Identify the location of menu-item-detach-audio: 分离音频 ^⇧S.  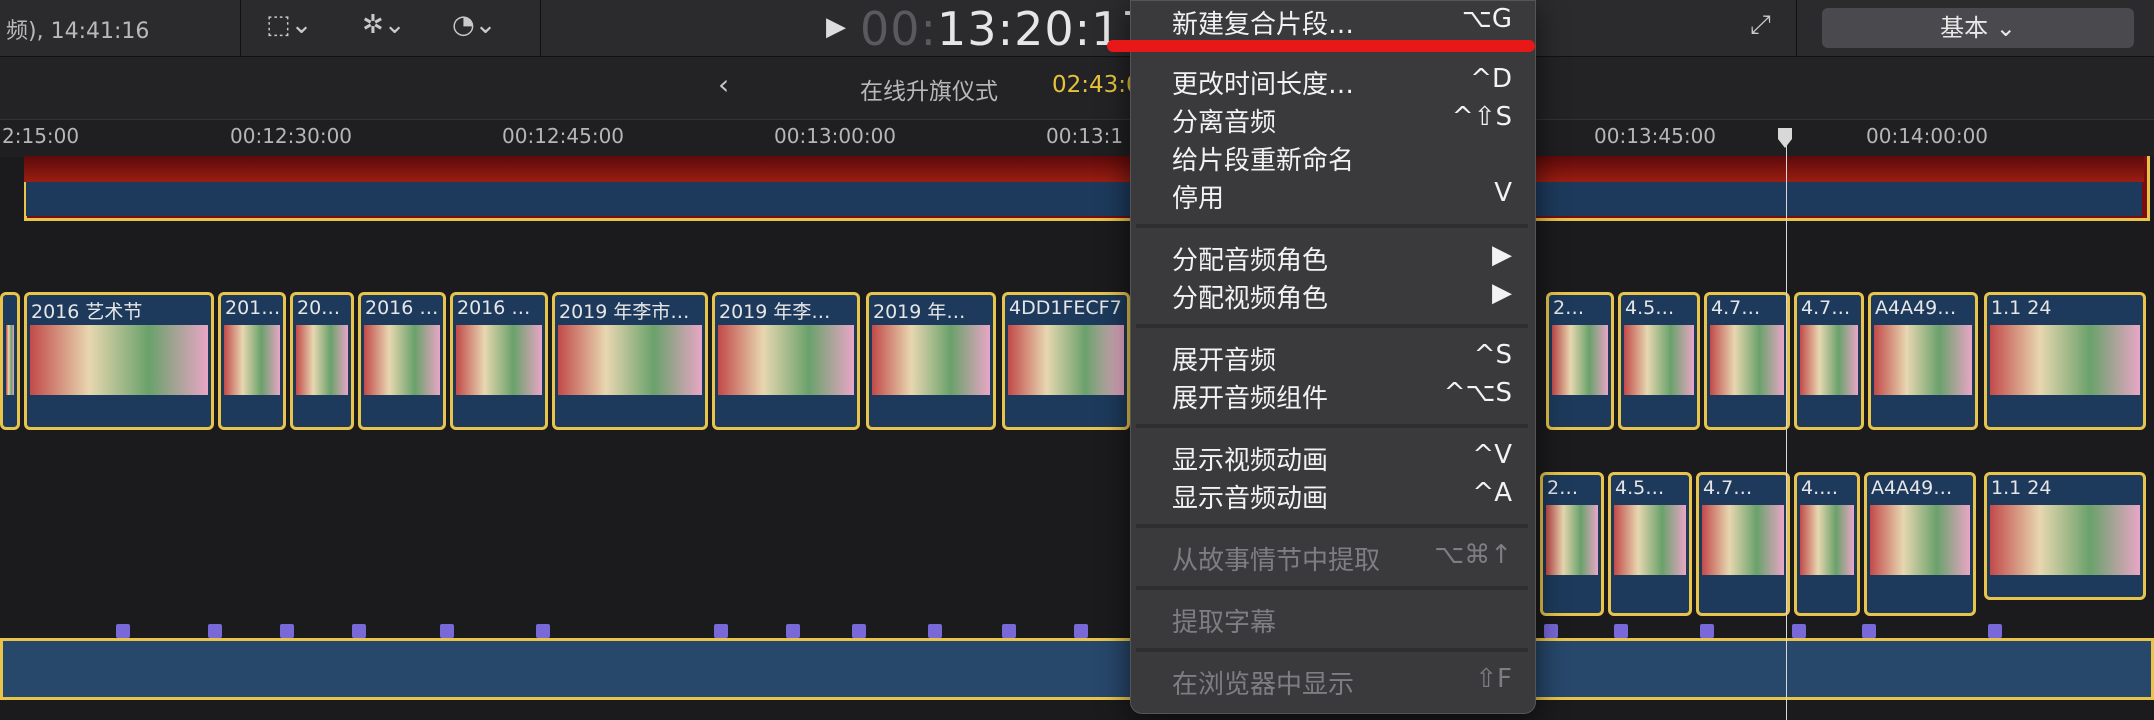
(1342, 120).